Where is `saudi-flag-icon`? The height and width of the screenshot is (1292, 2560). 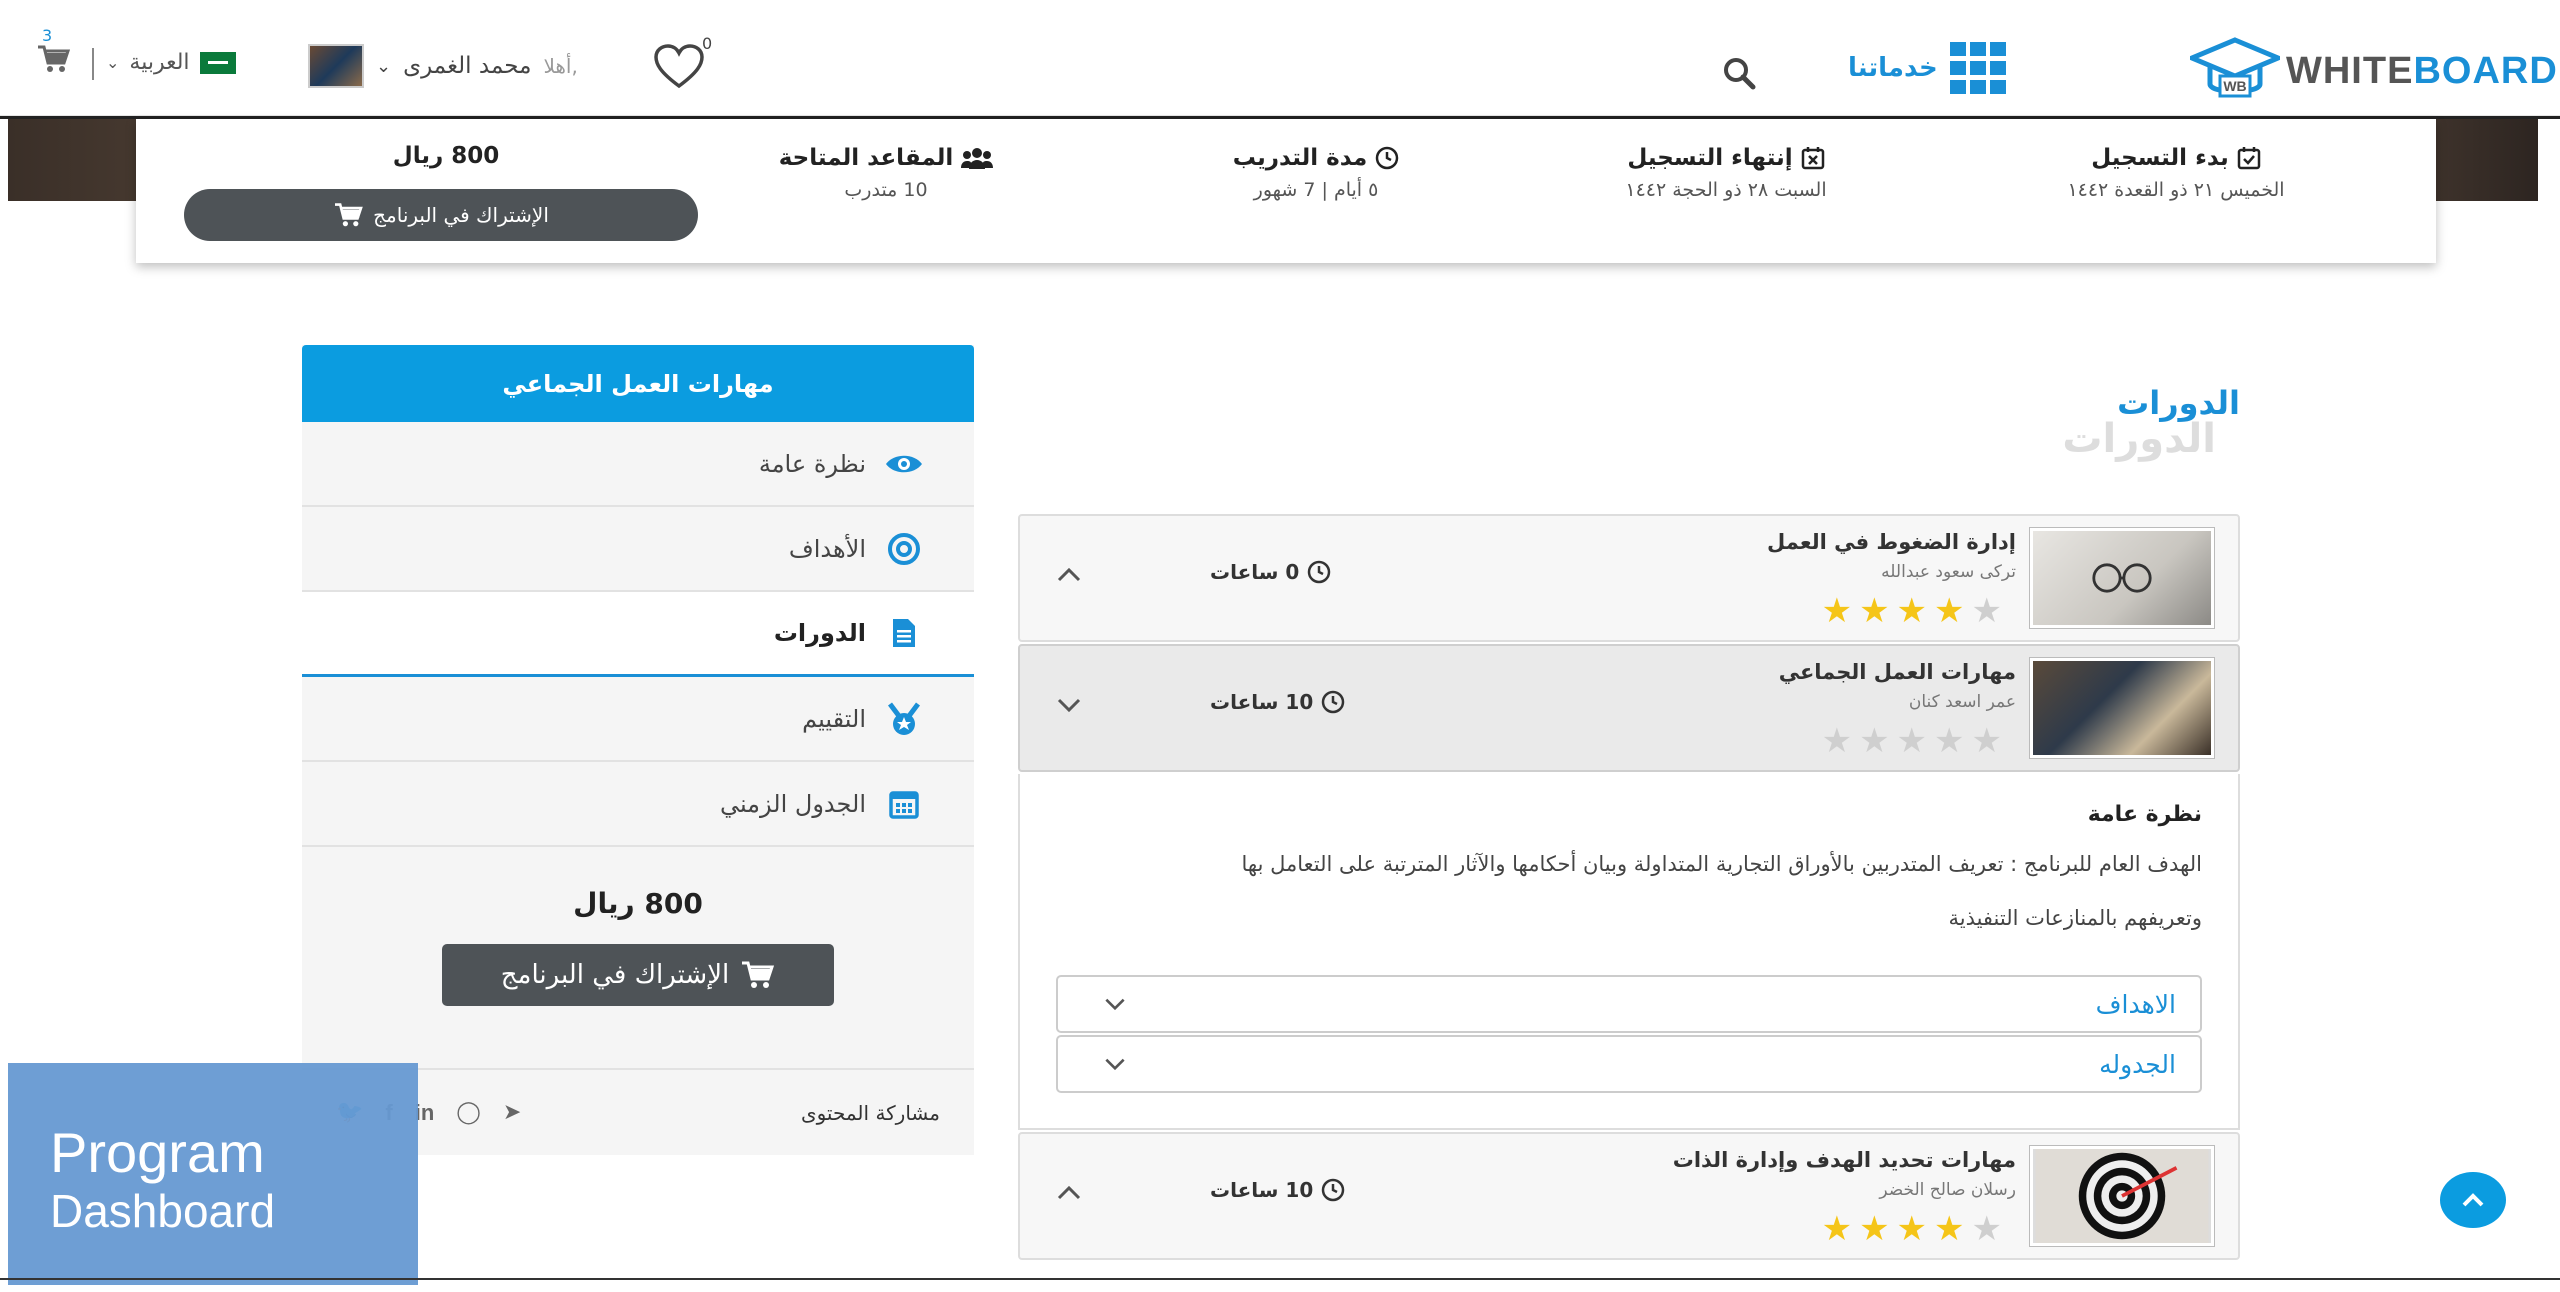 saudi-flag-icon is located at coordinates (217, 62).